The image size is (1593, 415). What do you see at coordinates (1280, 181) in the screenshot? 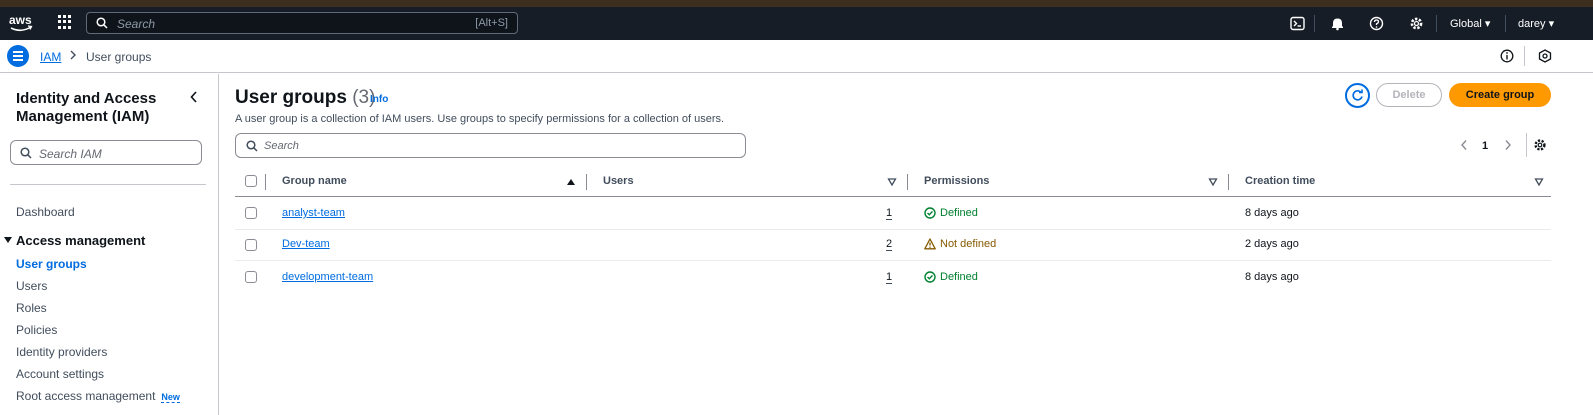
I see `column-header-creation-time: Creation time` at bounding box center [1280, 181].